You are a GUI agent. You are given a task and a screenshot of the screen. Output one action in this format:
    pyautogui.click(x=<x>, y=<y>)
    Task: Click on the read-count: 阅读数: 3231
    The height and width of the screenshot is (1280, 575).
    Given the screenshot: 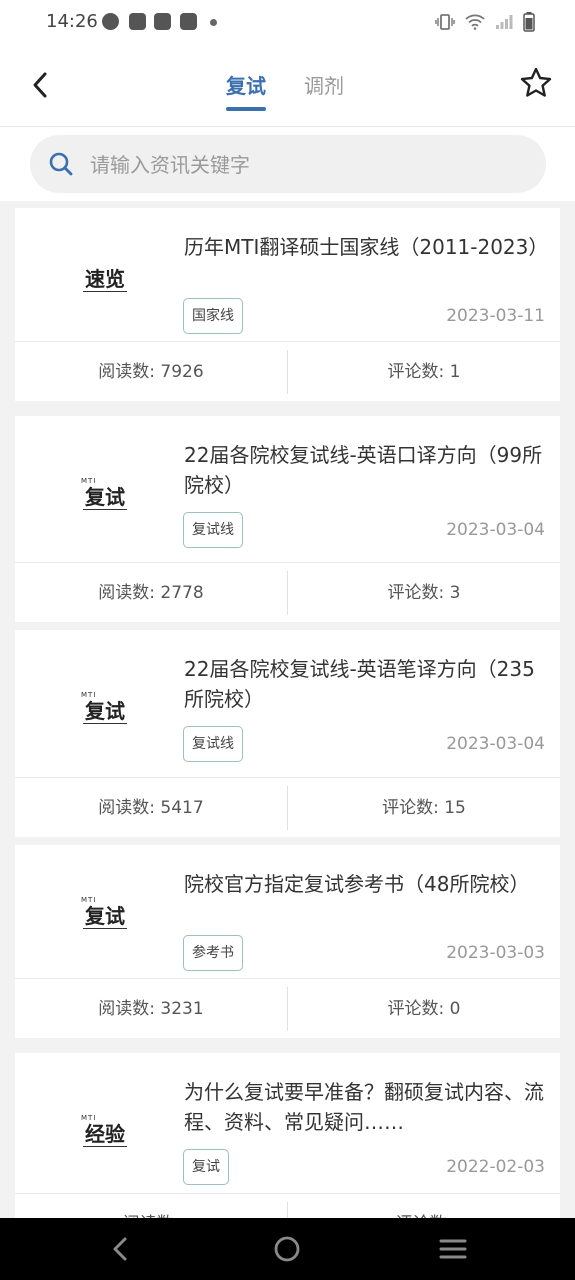 What is the action you would take?
    pyautogui.click(x=151, y=1009)
    